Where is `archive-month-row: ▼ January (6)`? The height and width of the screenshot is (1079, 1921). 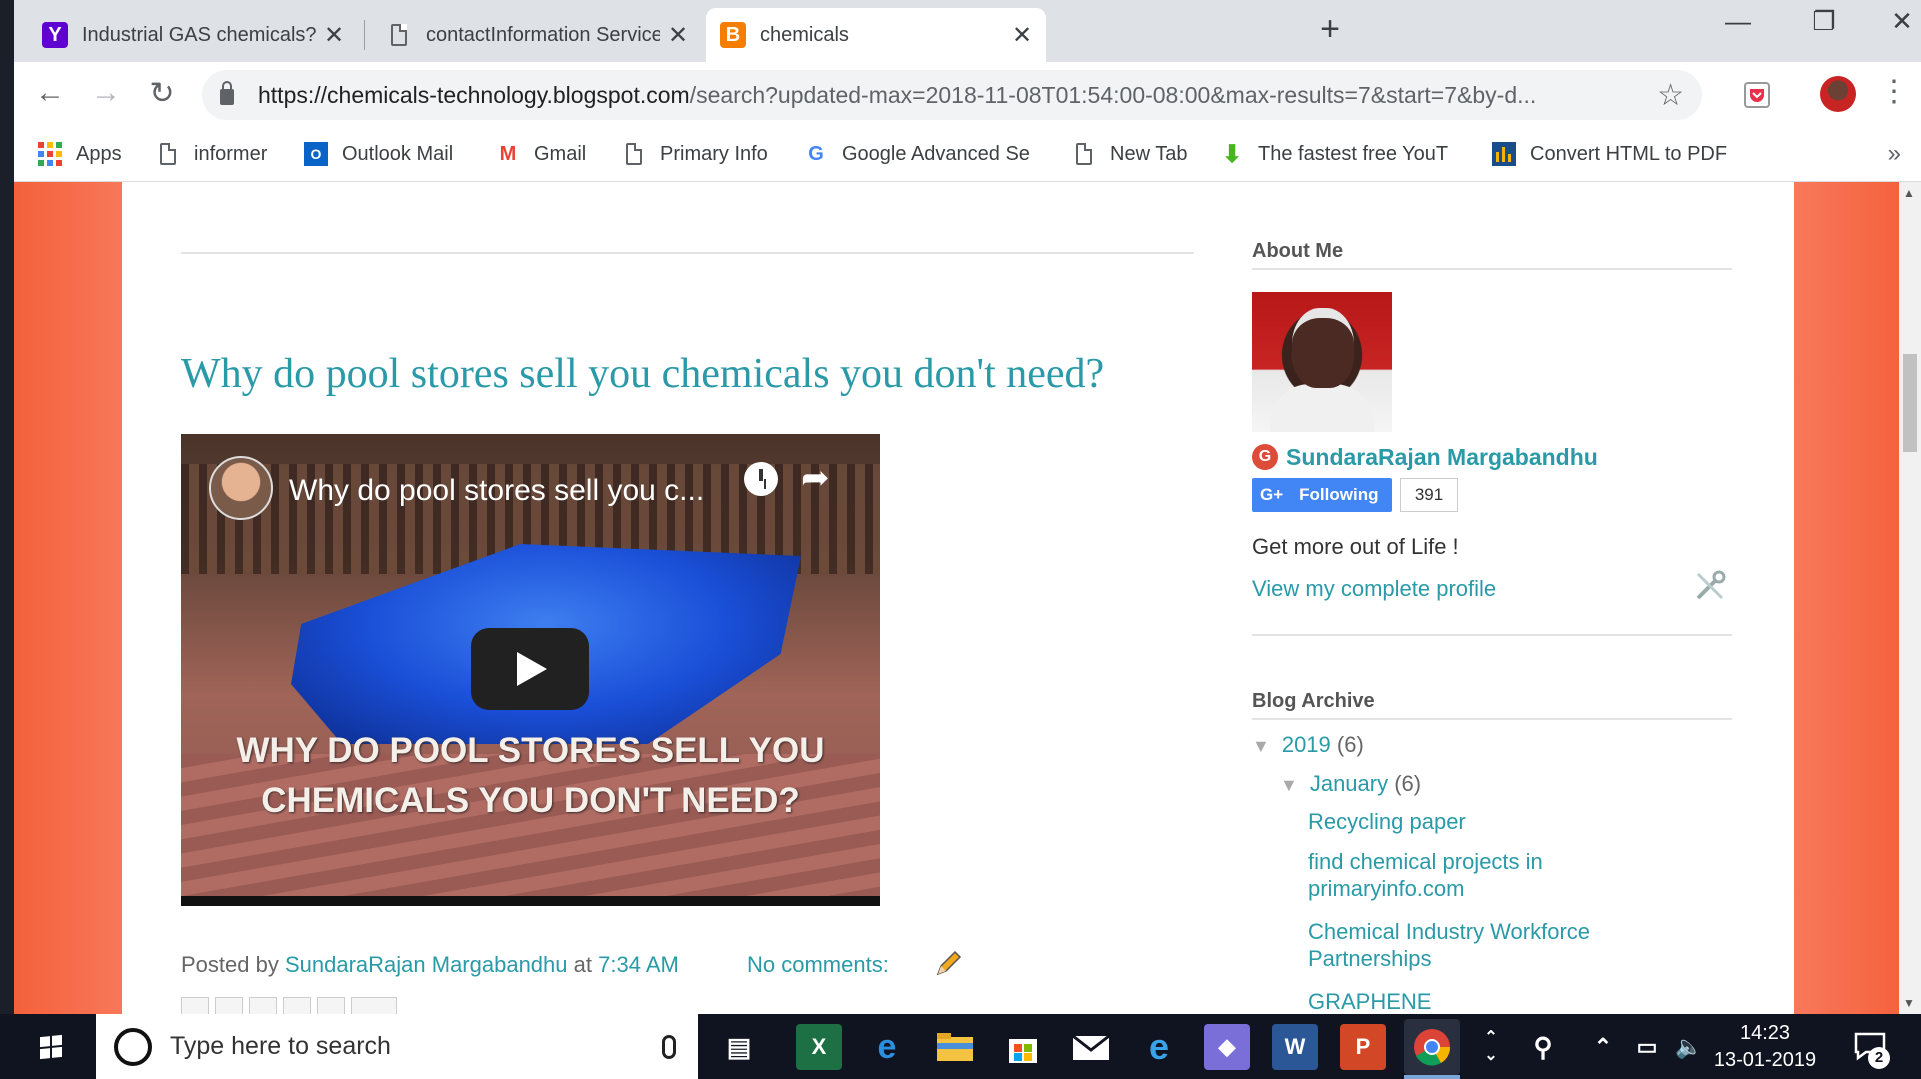
archive-month-row: ▼ January (6) is located at coordinates (1350, 784).